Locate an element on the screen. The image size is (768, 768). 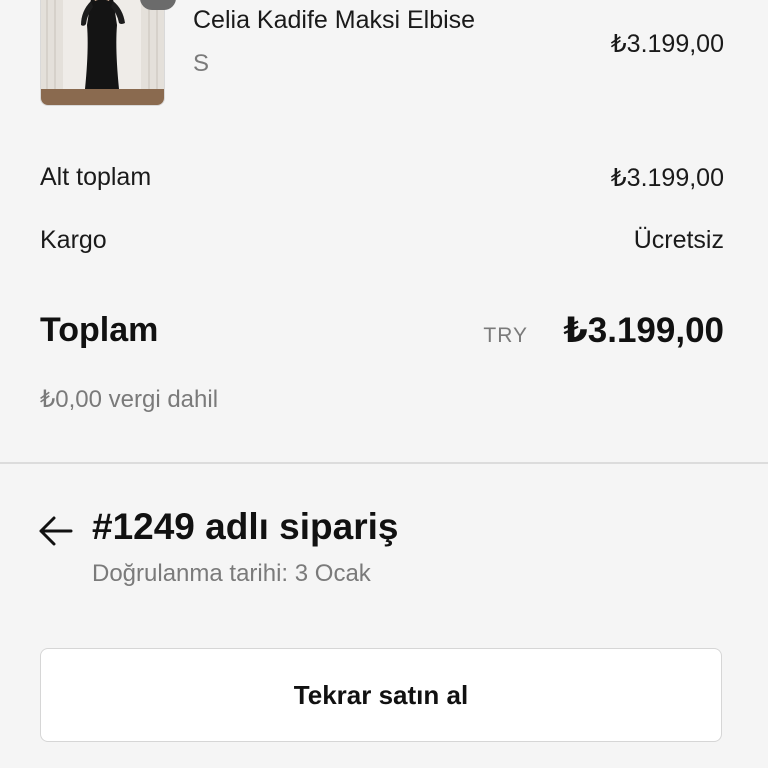
quantity-badge is located at coordinates (158, 5).